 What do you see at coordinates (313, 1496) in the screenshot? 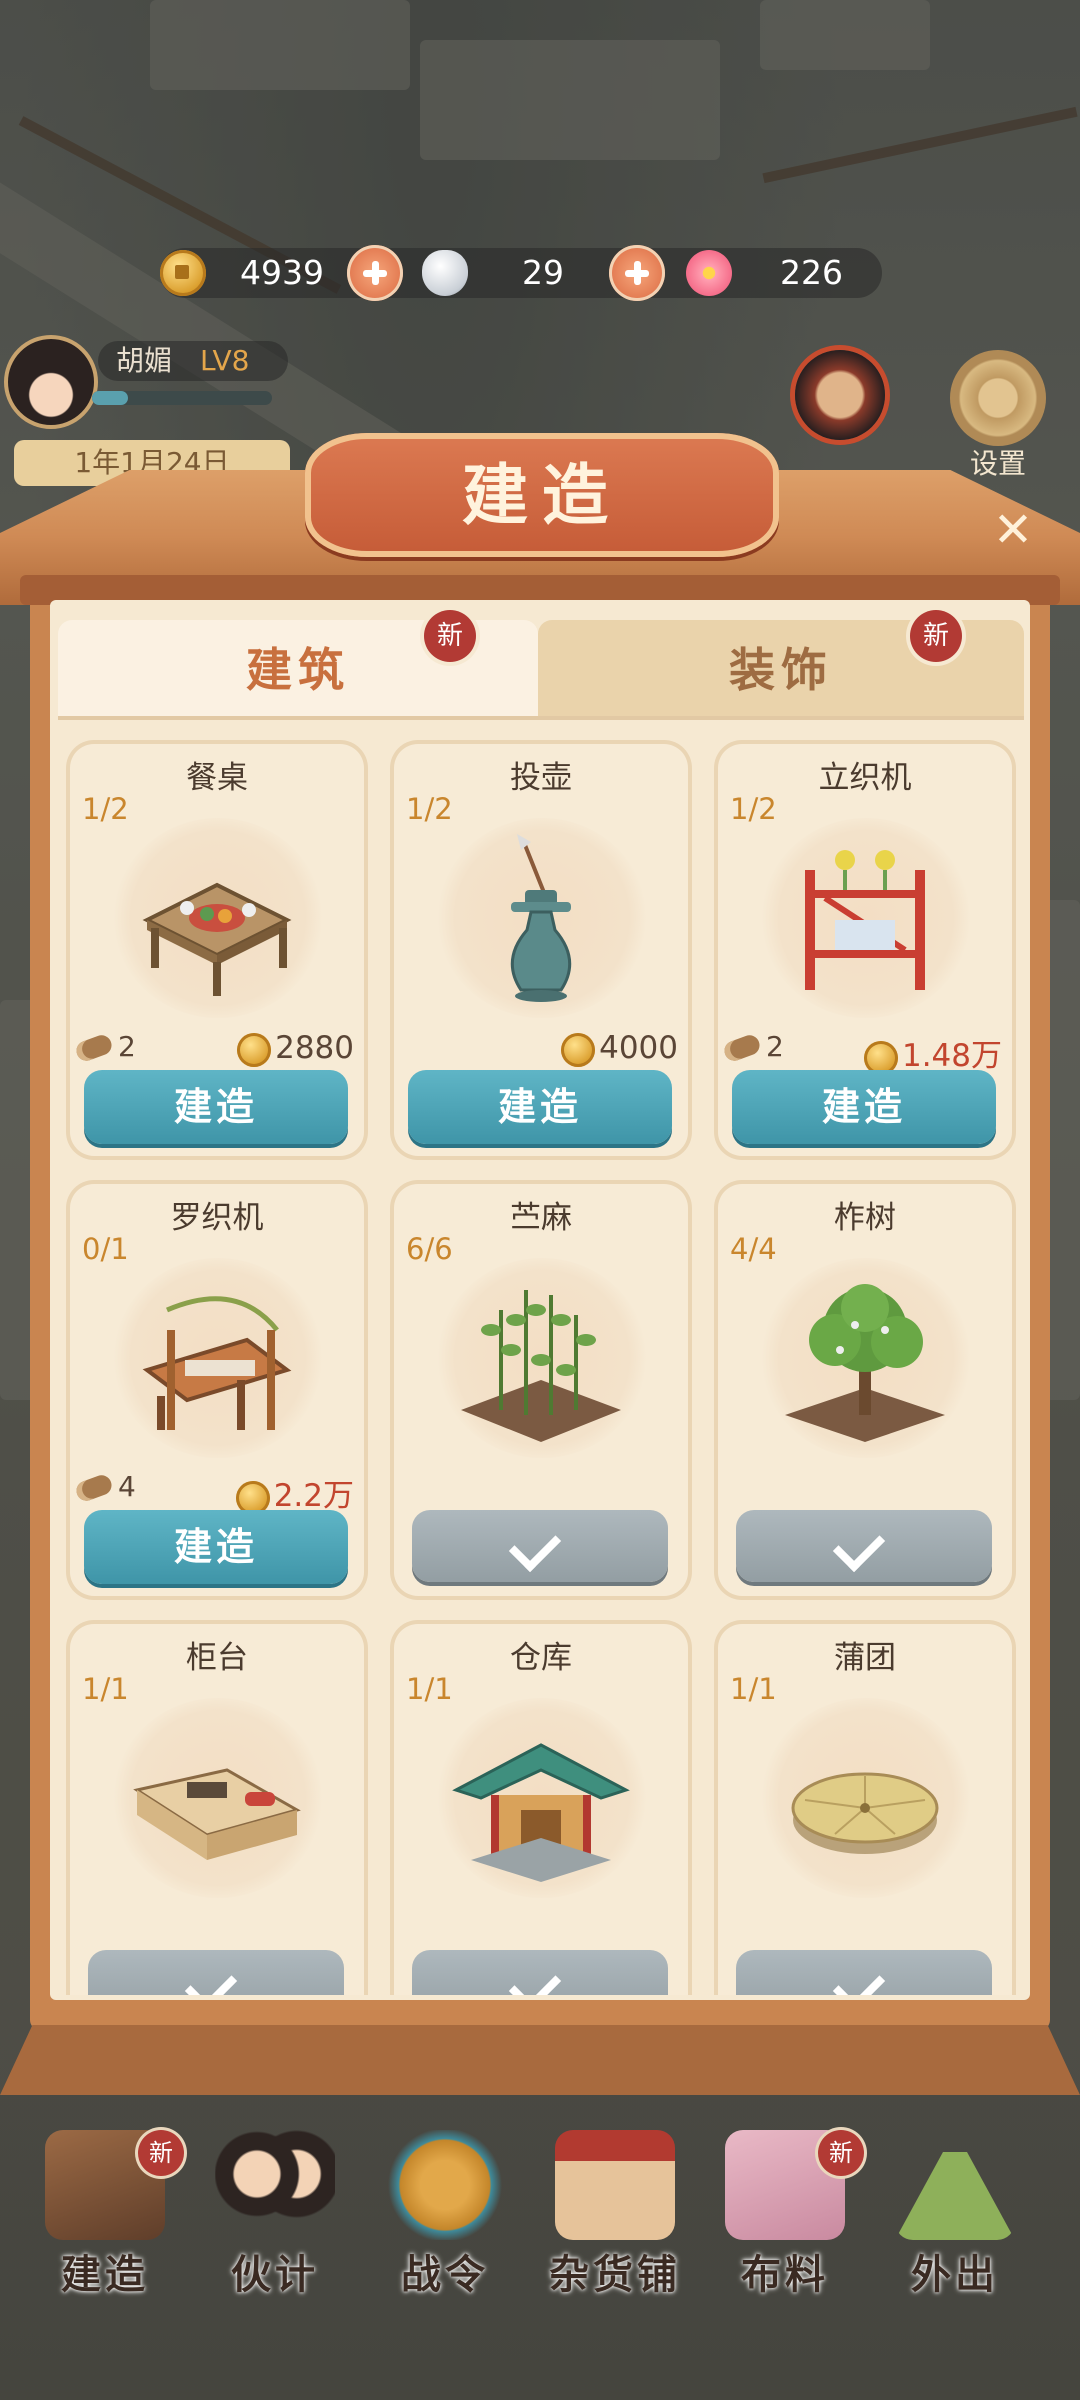
I see `coin-cost-amount: 2.2万` at bounding box center [313, 1496].